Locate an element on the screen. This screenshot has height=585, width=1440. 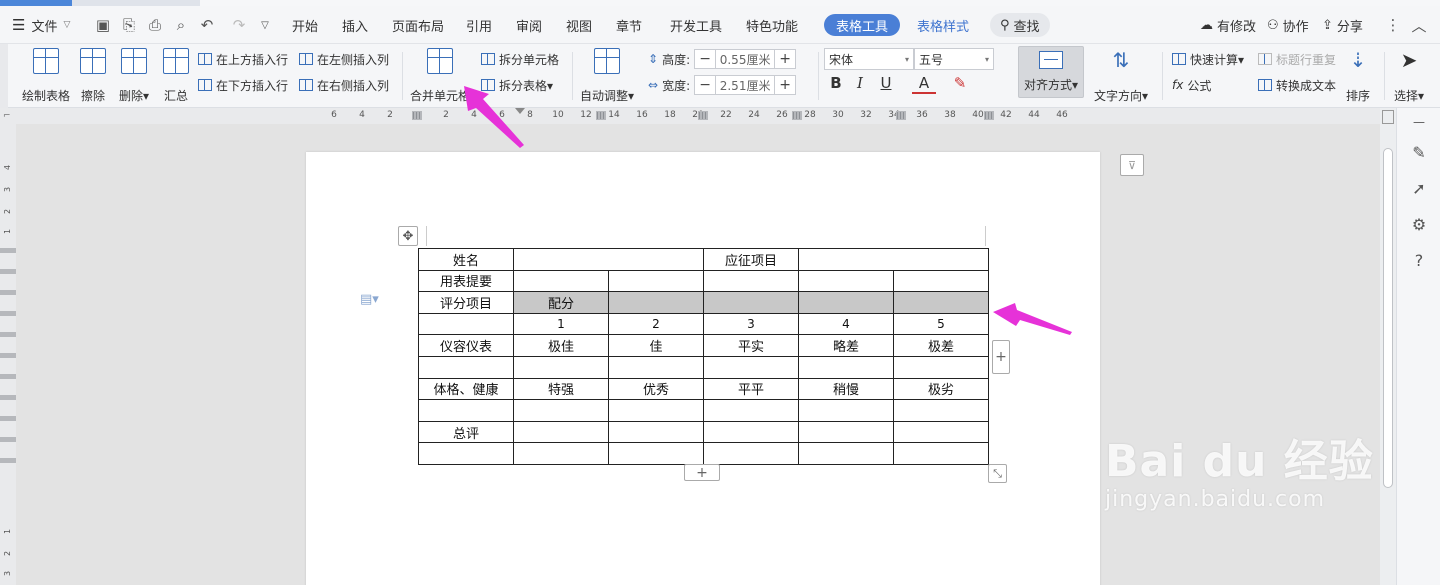
insert-col-left-button: 在左侧插入列 is located at coordinates (344, 59).